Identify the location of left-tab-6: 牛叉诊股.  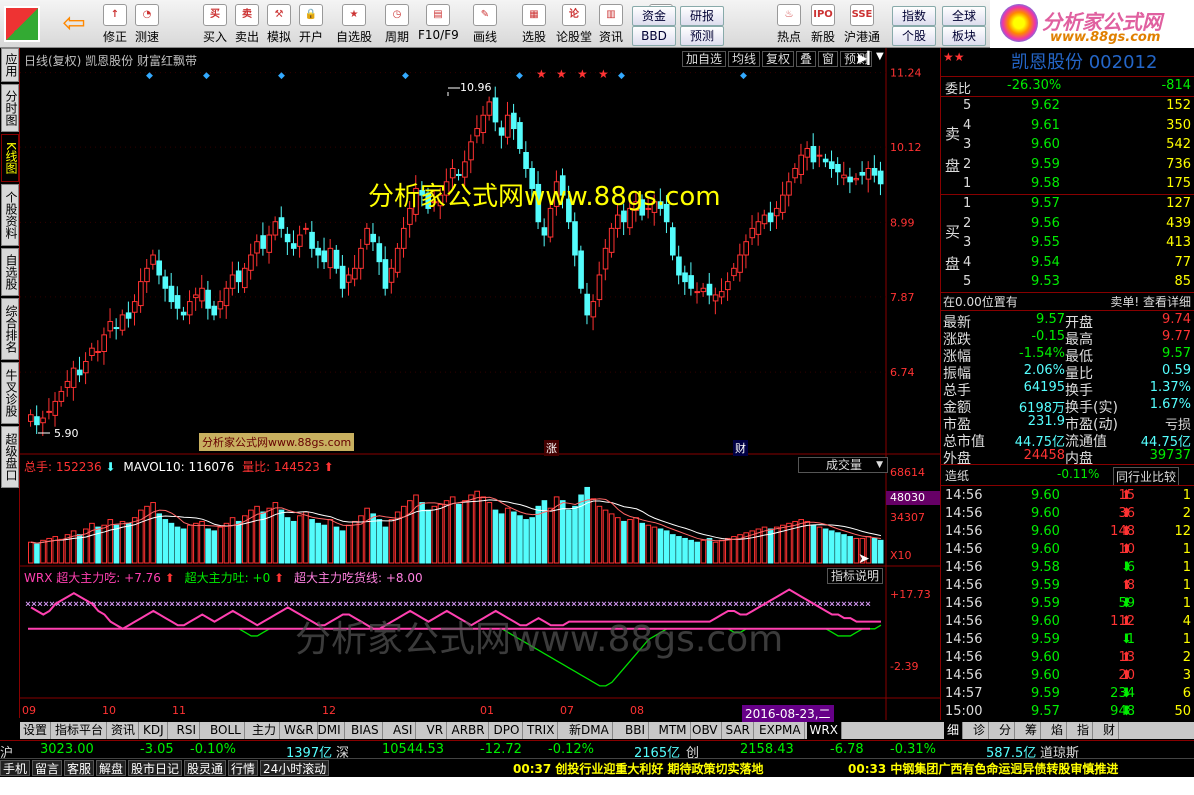
(10, 393).